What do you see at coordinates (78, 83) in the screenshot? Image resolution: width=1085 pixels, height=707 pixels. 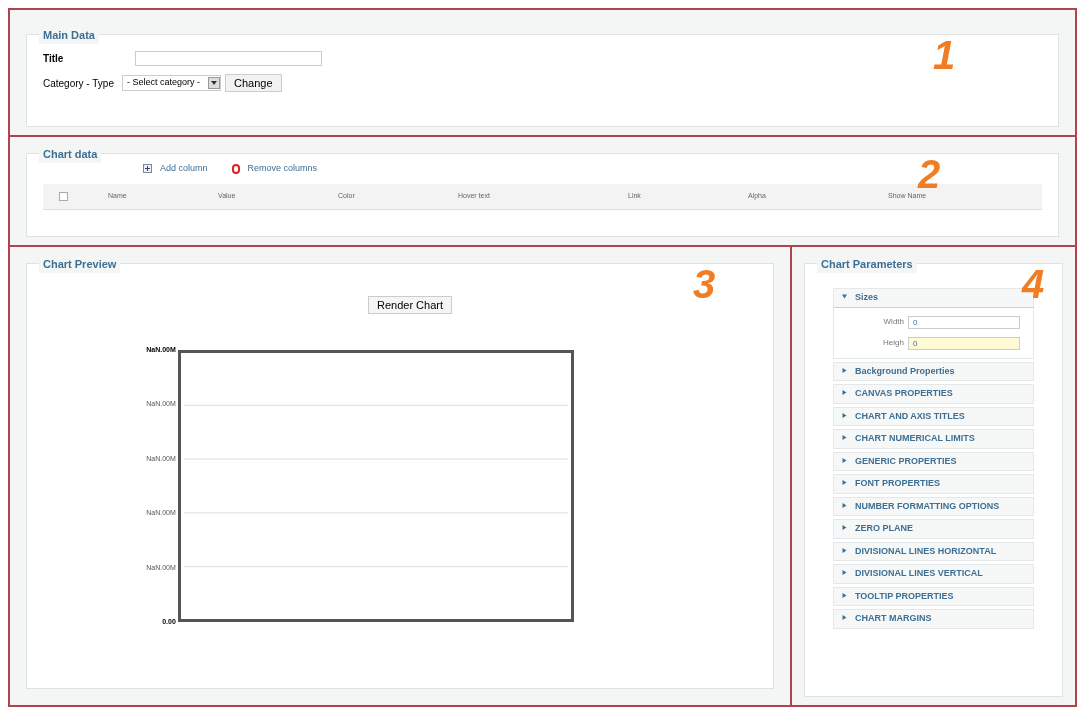 I see `category-label: Category - Type` at bounding box center [78, 83].